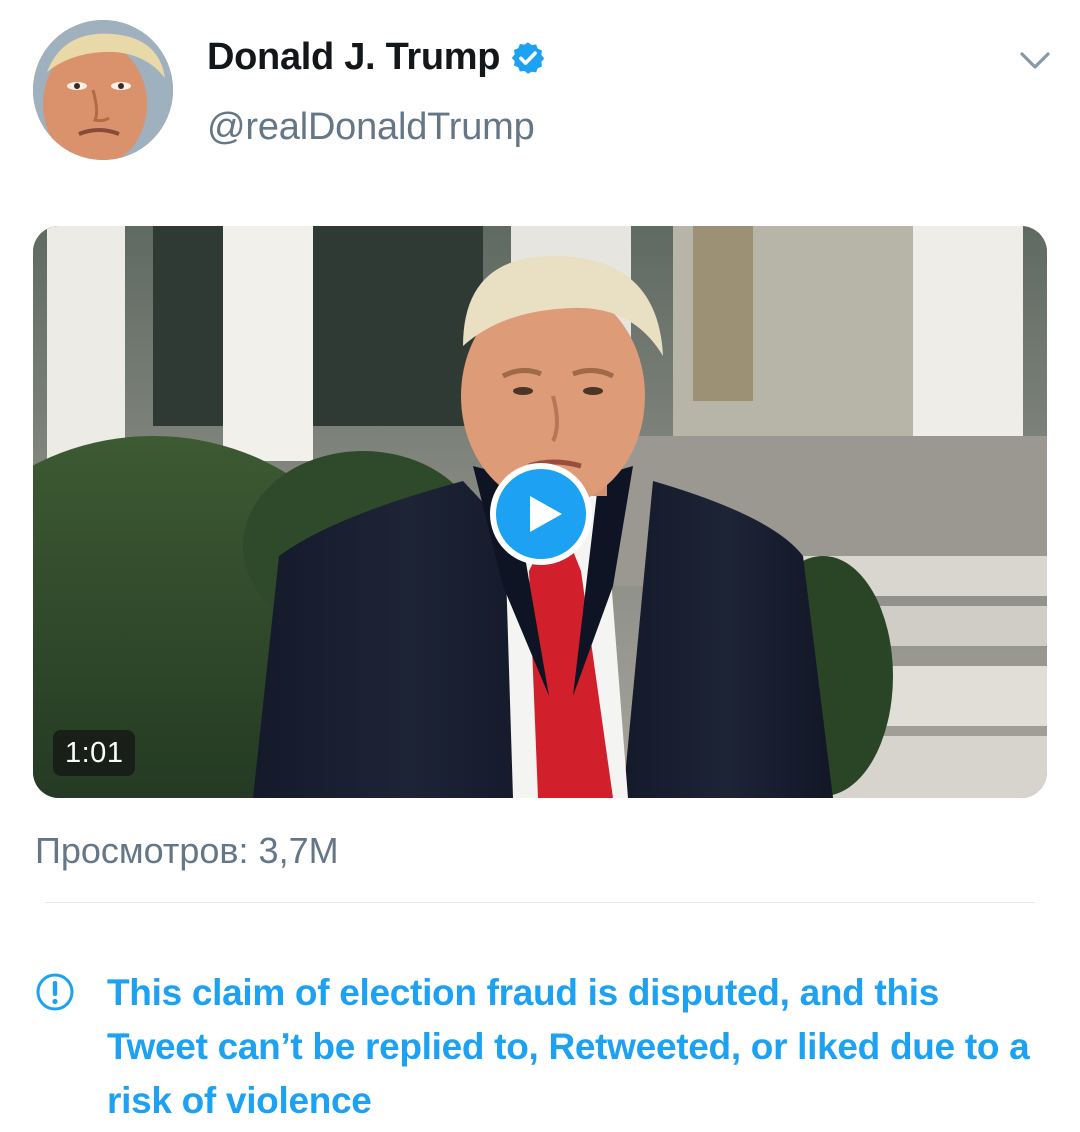  Describe the element at coordinates (187, 850) in the screenshot. I see `view-count: Просмотров: 3,7M` at that location.